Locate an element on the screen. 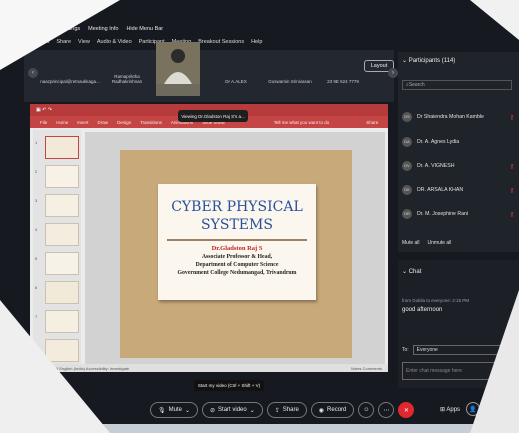 The width and height of the screenshot is (519, 433). participant-search-input: ⌕ Search is located at coordinates (457, 85).